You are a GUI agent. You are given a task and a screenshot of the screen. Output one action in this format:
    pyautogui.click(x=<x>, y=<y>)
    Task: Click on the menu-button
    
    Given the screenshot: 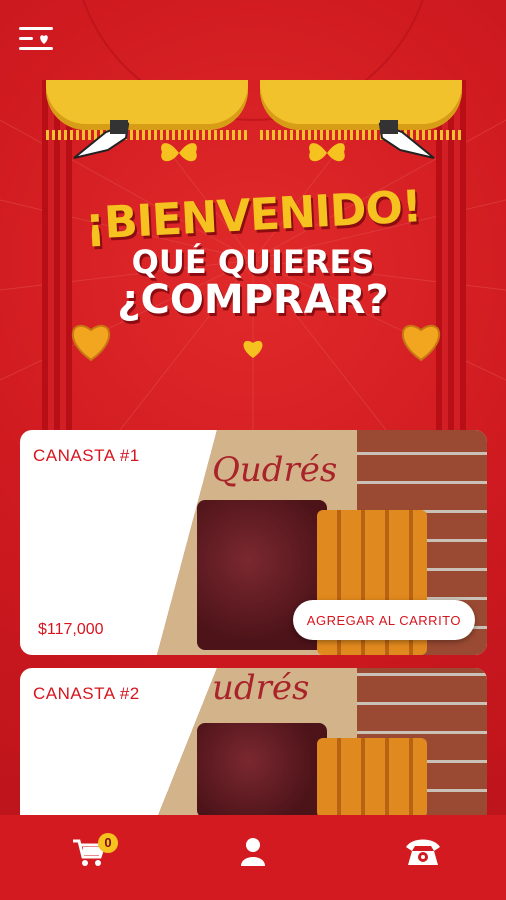 What is the action you would take?
    pyautogui.click(x=37, y=39)
    